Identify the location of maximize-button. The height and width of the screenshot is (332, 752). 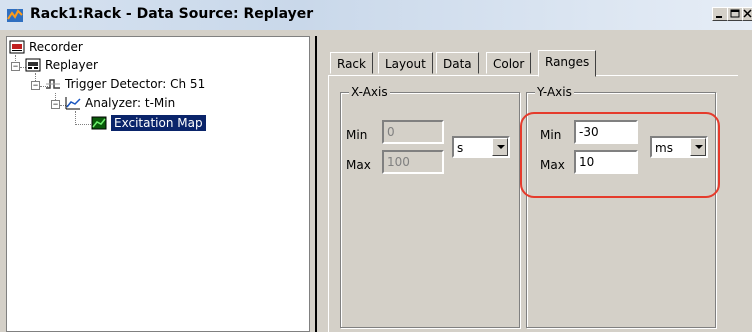
(735, 14).